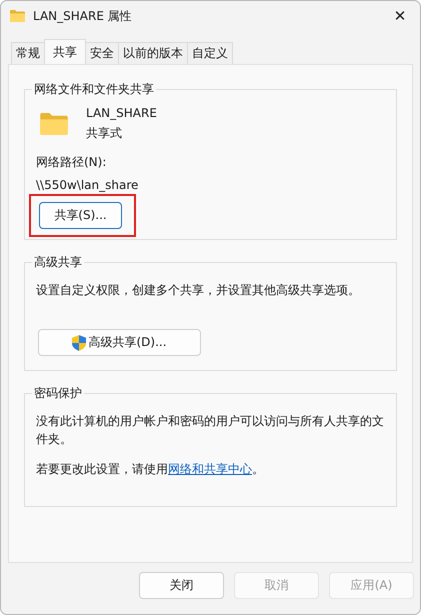  What do you see at coordinates (87, 185) in the screenshot?
I see `network-path: \\550w\lan_share` at bounding box center [87, 185].